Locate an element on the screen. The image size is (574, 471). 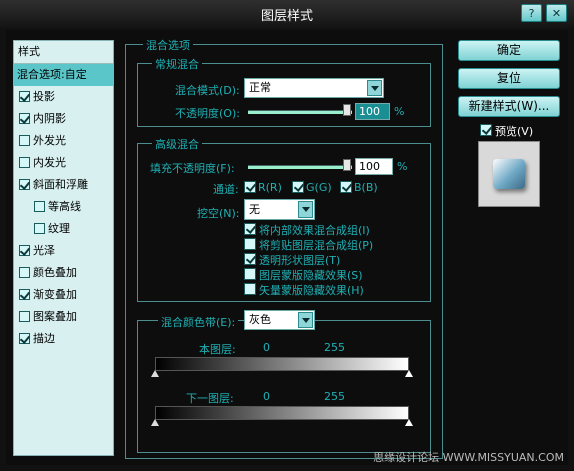
knockout-value: 无 is located at coordinates (254, 209).